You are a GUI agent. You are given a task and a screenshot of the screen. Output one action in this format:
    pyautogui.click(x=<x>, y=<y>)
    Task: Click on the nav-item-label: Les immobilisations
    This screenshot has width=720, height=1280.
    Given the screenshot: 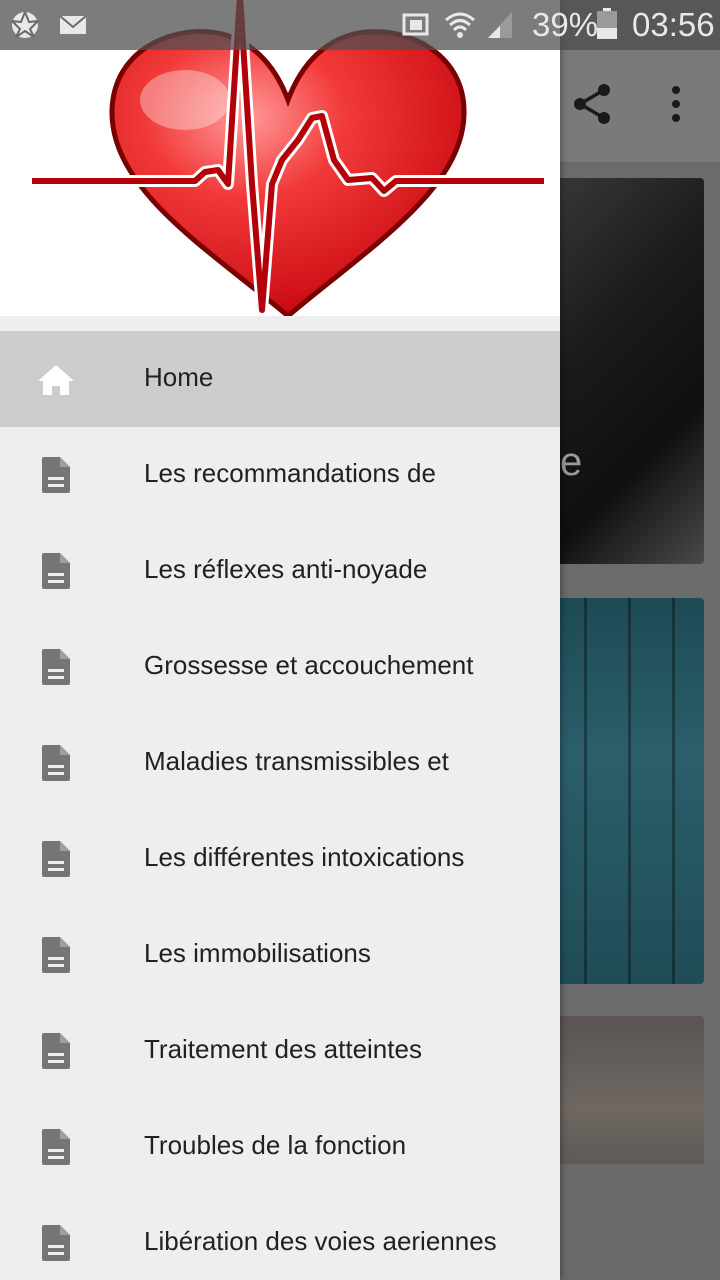 What is the action you would take?
    pyautogui.click(x=257, y=953)
    